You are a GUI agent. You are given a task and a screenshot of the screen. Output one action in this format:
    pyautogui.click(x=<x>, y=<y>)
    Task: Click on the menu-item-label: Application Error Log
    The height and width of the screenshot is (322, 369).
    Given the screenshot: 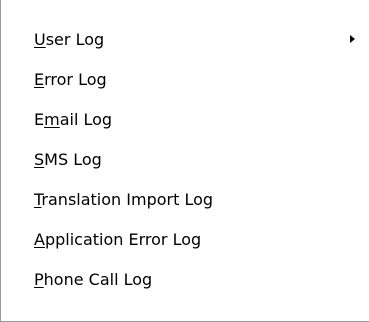 What is the action you would take?
    pyautogui.click(x=118, y=239)
    